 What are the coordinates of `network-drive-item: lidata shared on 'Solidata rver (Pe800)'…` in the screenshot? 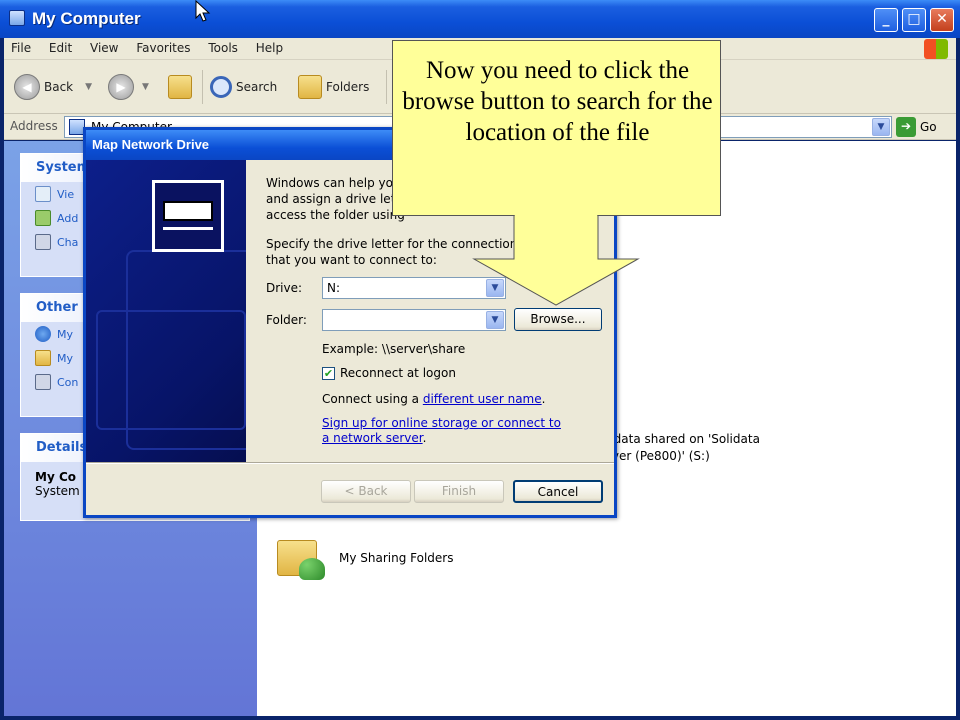 It's located at (683, 448).